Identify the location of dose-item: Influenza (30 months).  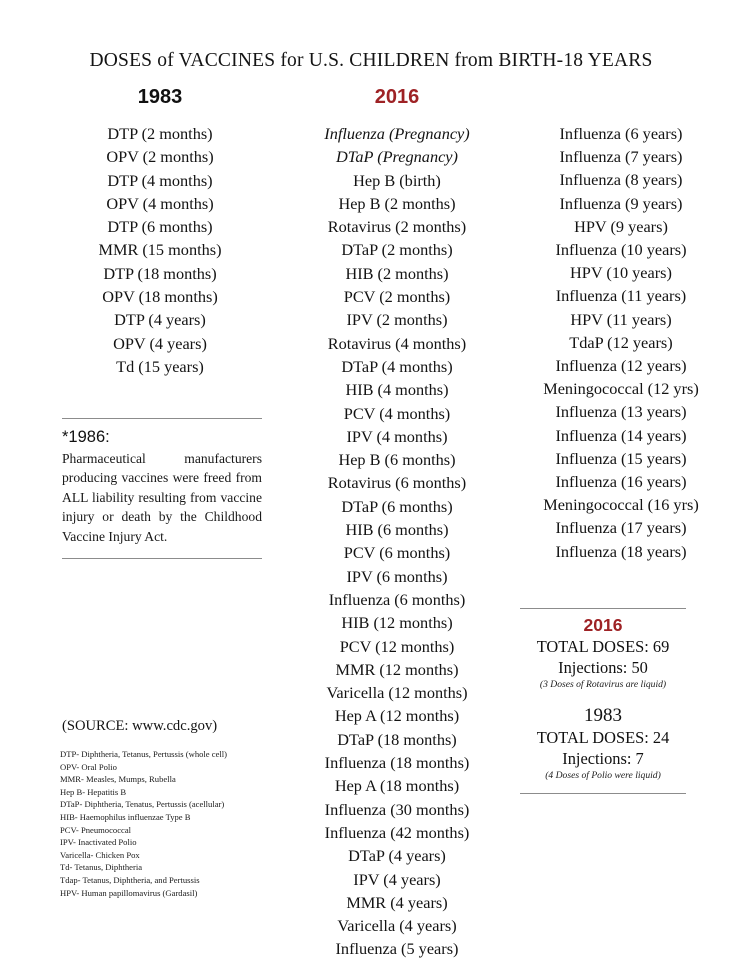
(397, 809).